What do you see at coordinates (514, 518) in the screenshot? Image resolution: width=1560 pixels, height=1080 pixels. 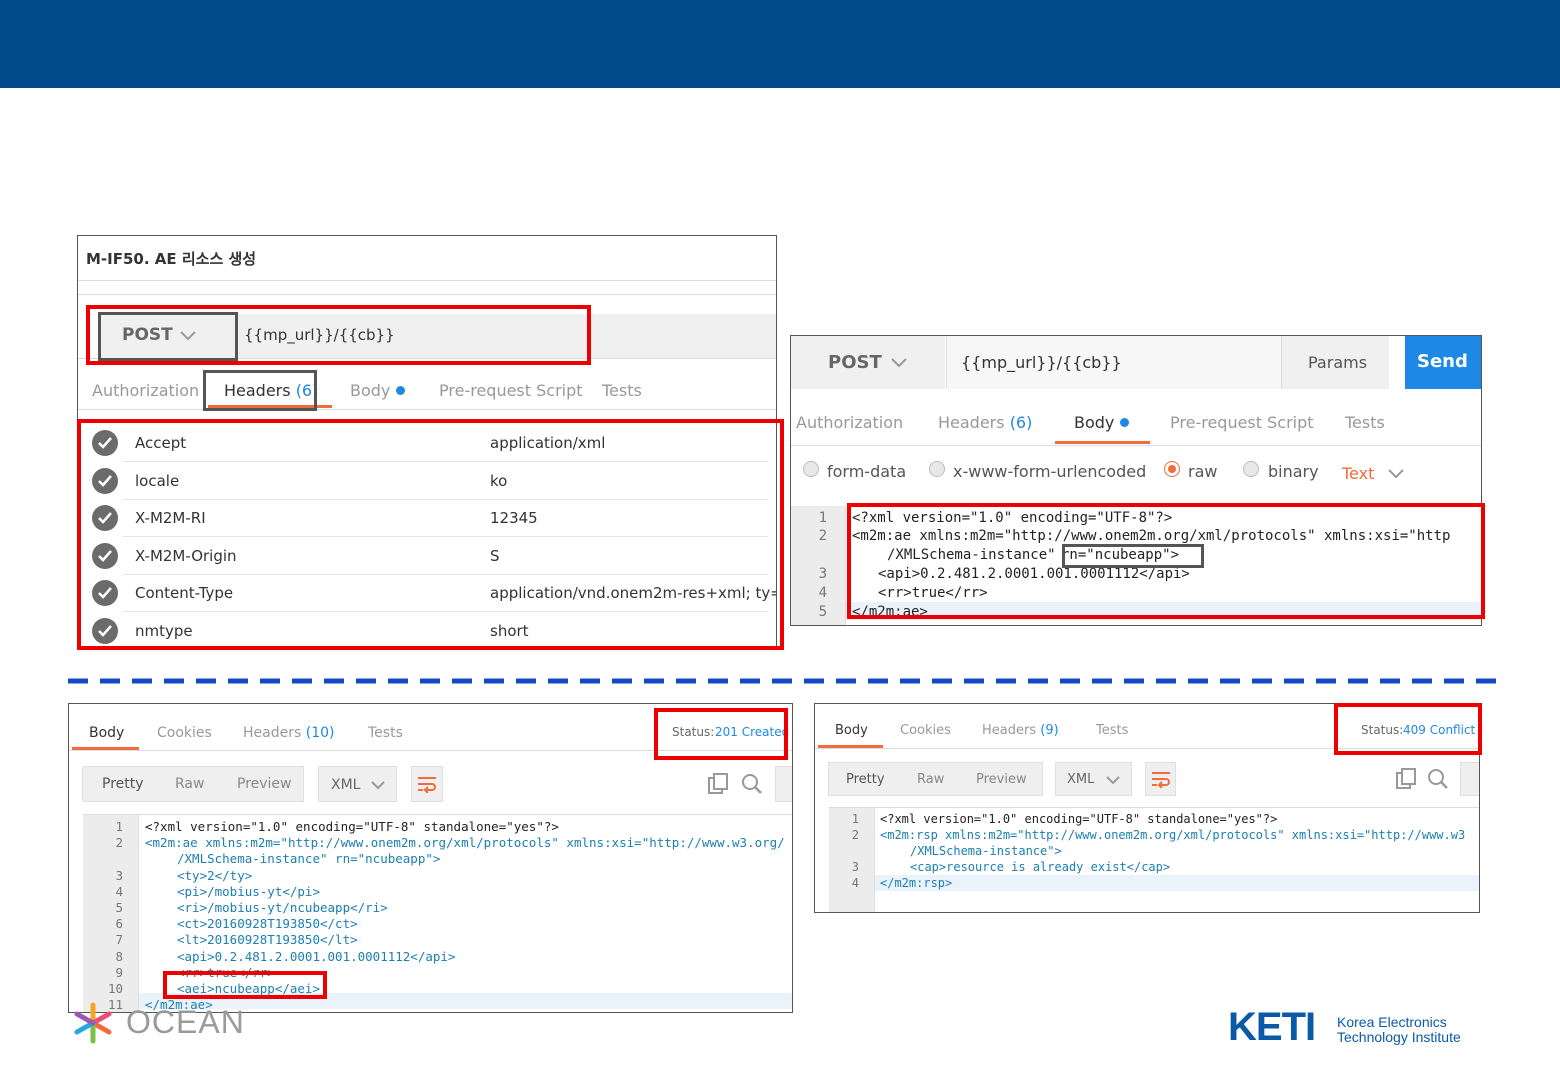 I see `header-value: 12345` at bounding box center [514, 518].